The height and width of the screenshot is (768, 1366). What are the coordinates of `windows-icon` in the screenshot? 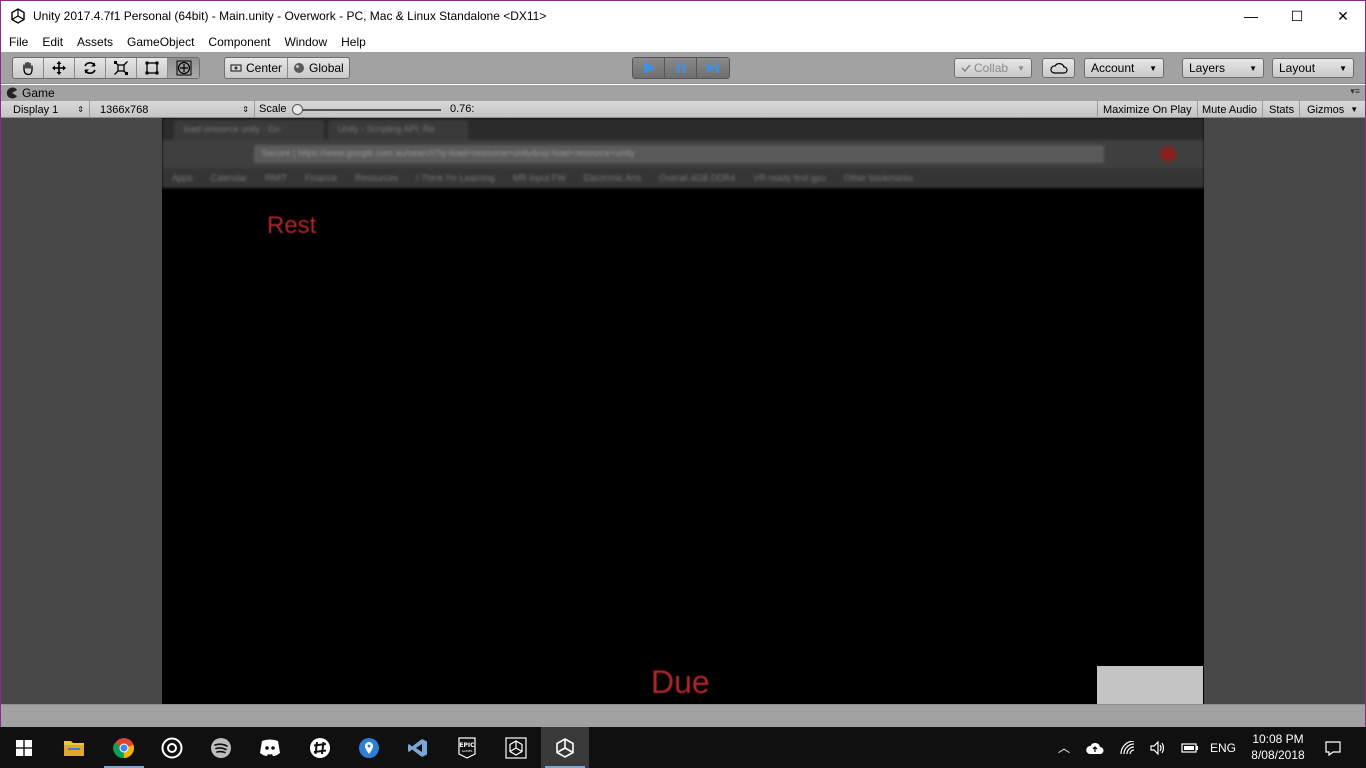 It's located at (24, 747).